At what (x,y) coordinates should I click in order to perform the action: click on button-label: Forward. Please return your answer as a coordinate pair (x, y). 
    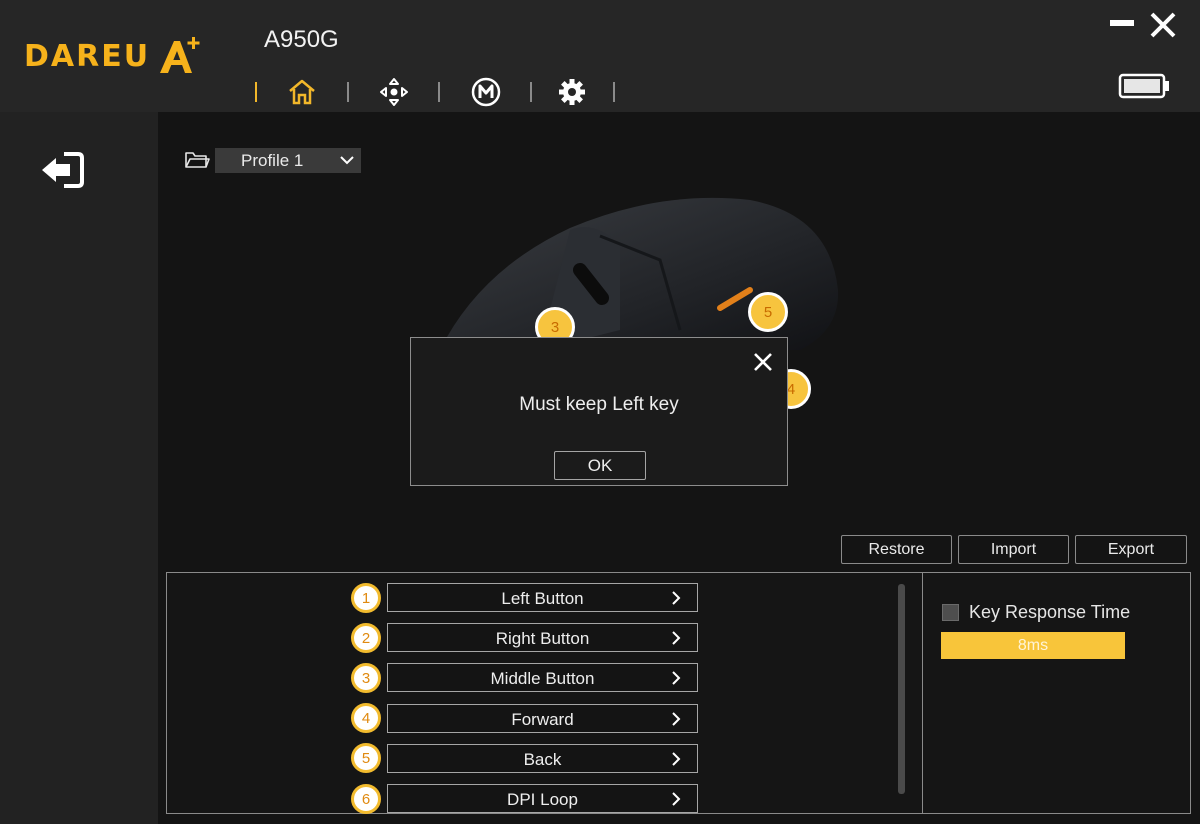
    Looking at the image, I should click on (542, 719).